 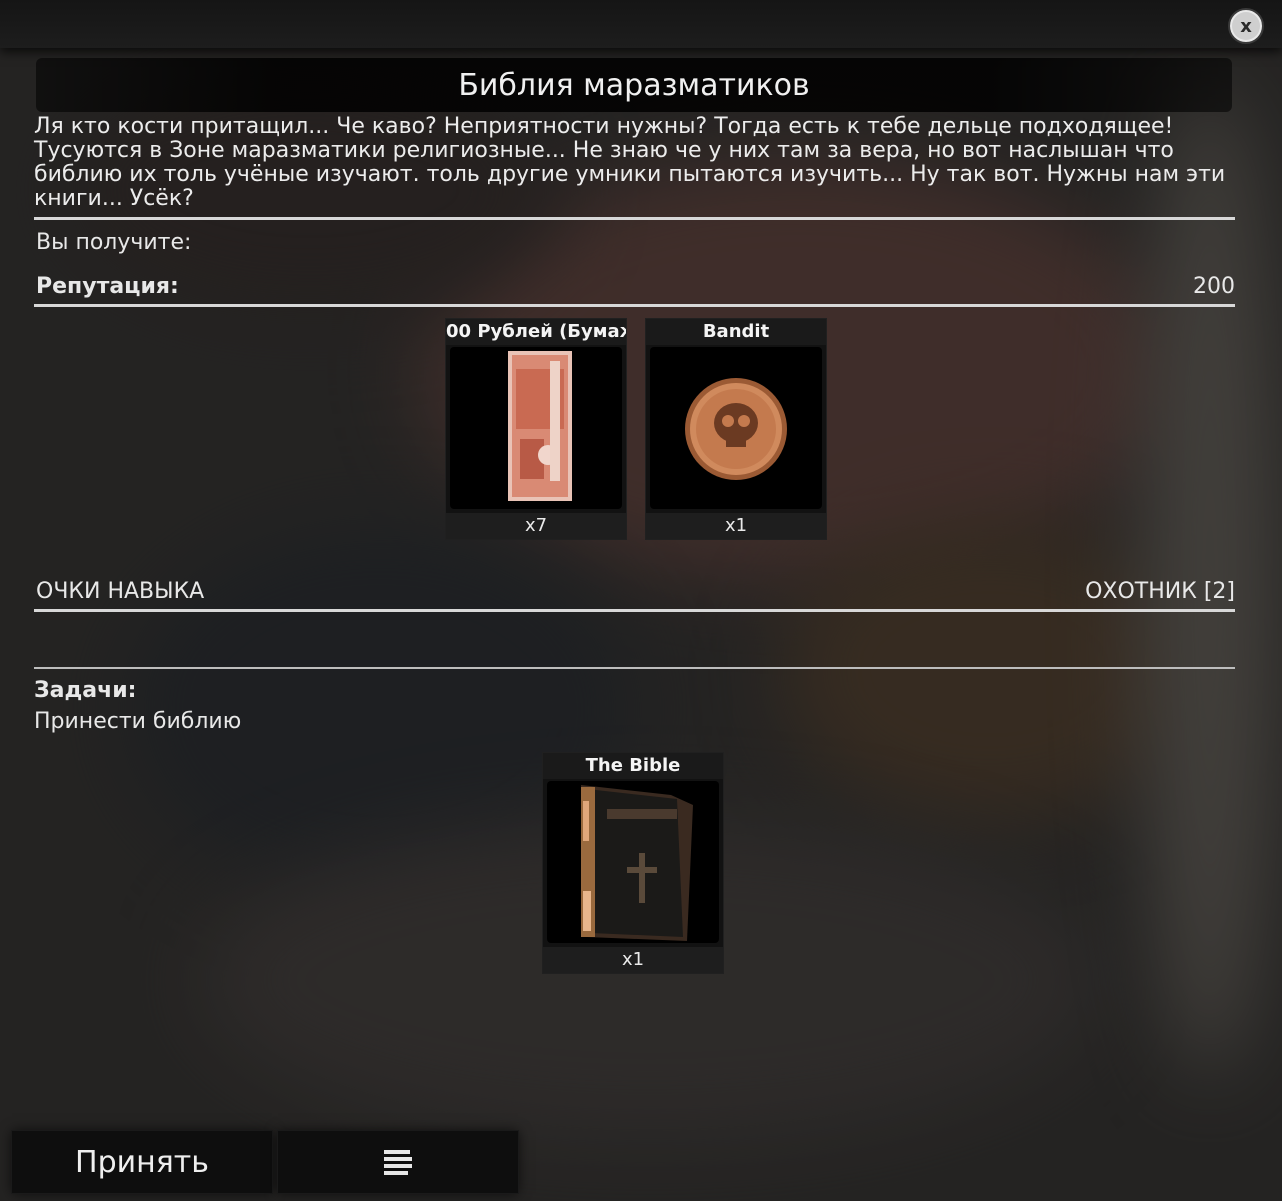 I want to click on reward-item-bandit: Bandit x1, so click(x=736, y=429).